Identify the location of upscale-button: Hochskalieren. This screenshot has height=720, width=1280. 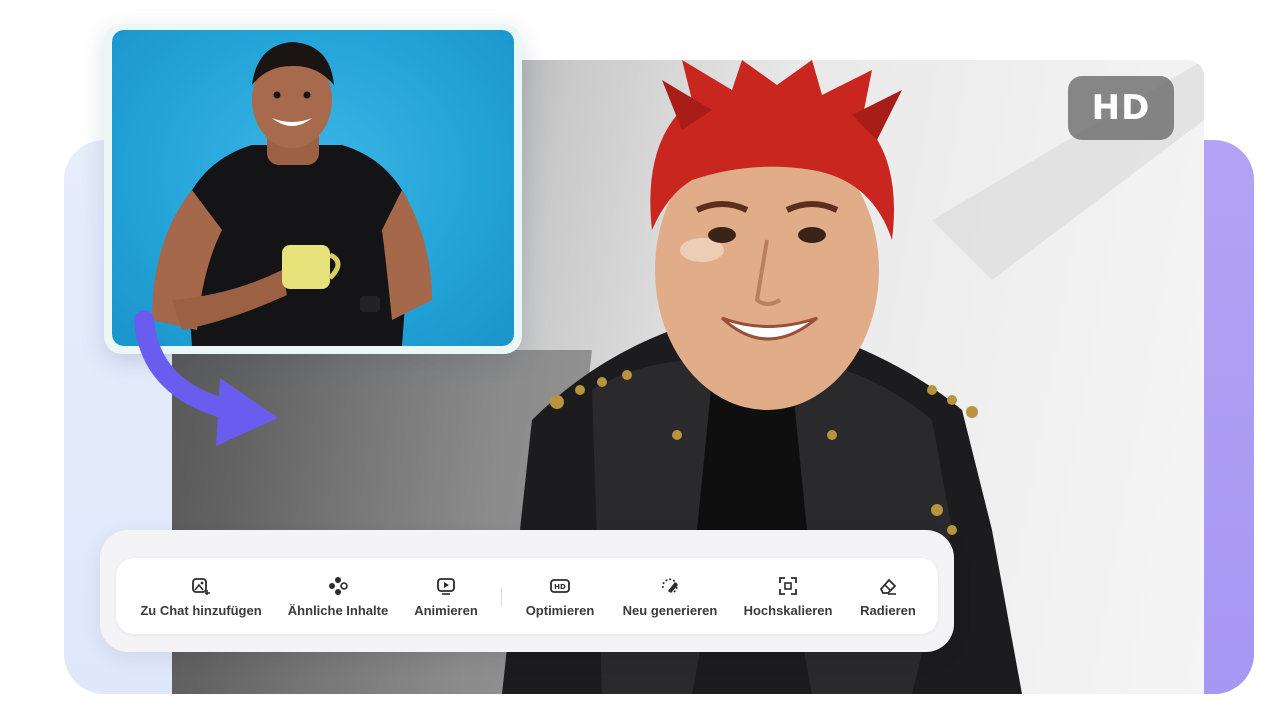
(788, 596).